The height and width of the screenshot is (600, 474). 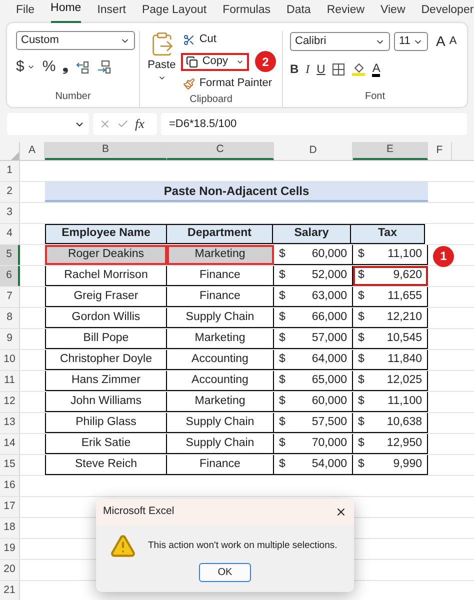 What do you see at coordinates (10, 402) in the screenshot?
I see `row-header: 12` at bounding box center [10, 402].